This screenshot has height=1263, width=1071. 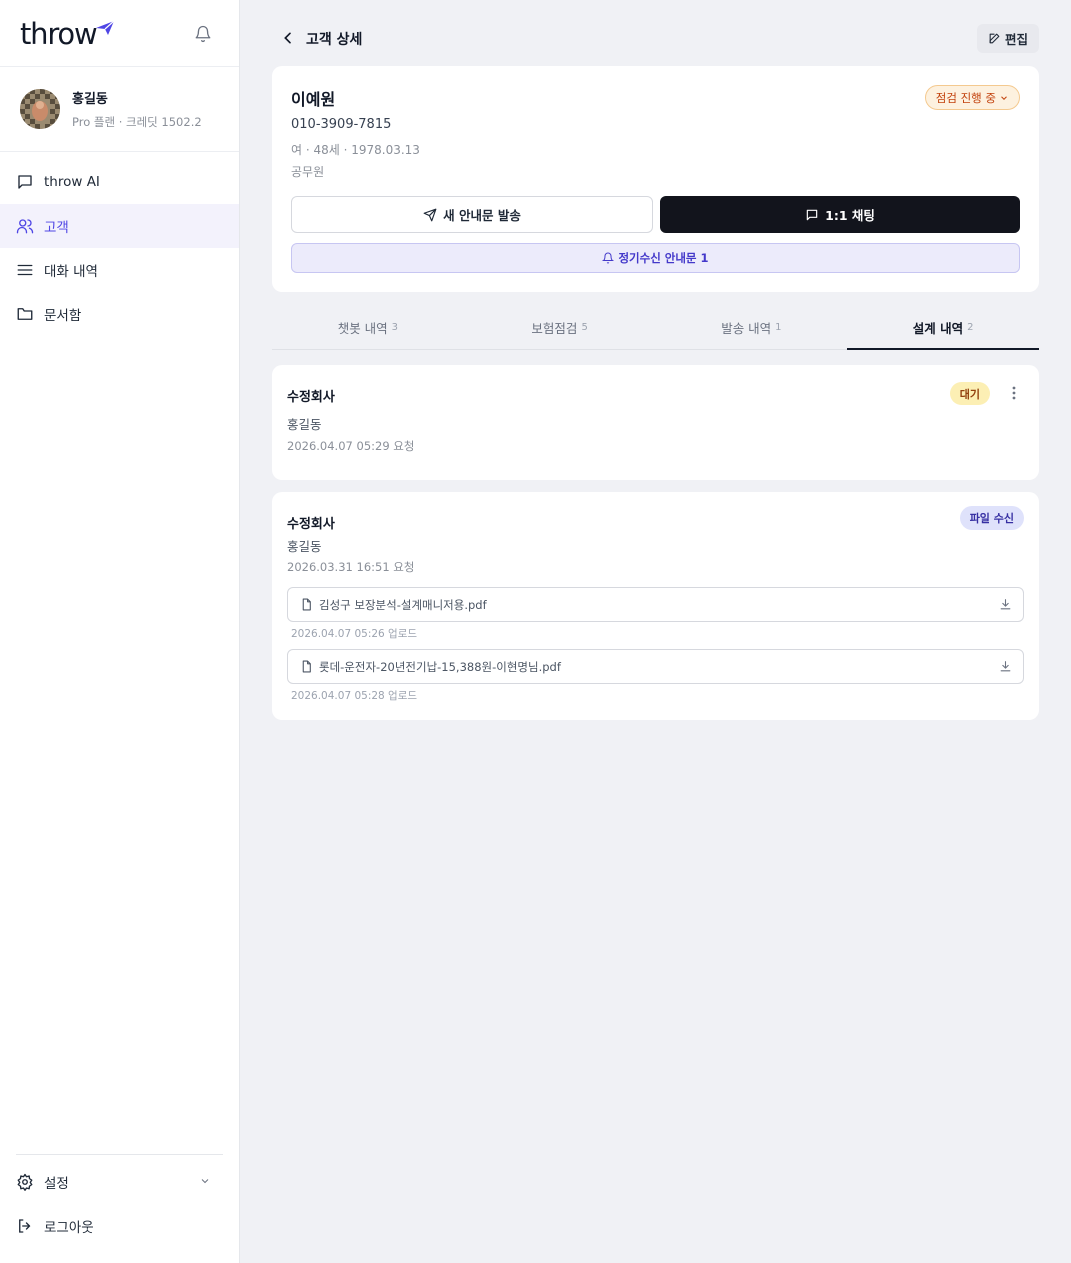 I want to click on tab-label: 설계 내역, so click(x=938, y=328).